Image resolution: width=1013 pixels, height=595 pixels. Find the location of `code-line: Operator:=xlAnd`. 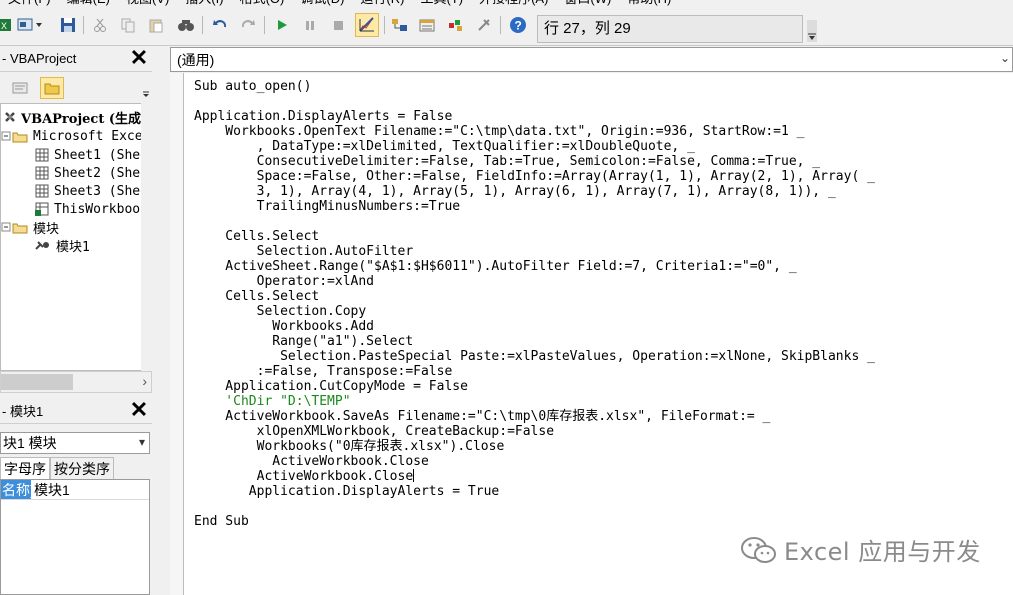

code-line: Operator:=xlAnd is located at coordinates (534, 281).